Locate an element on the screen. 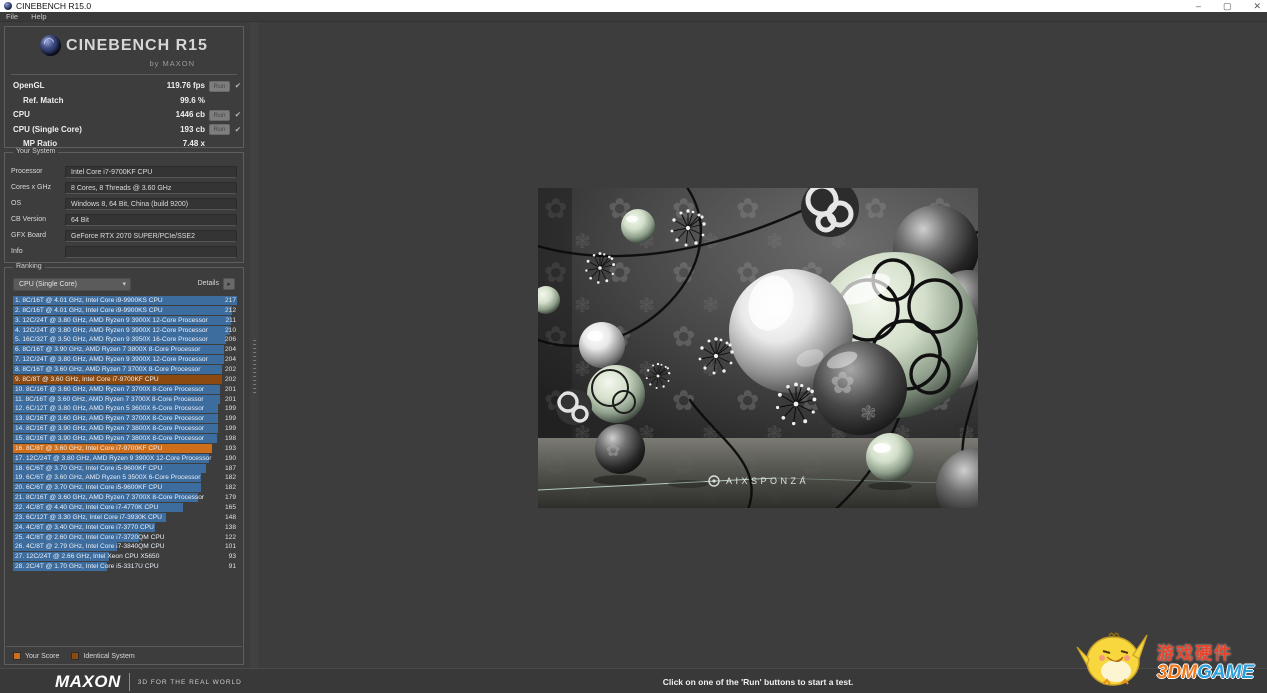  menu-help: Help is located at coordinates (38, 16).